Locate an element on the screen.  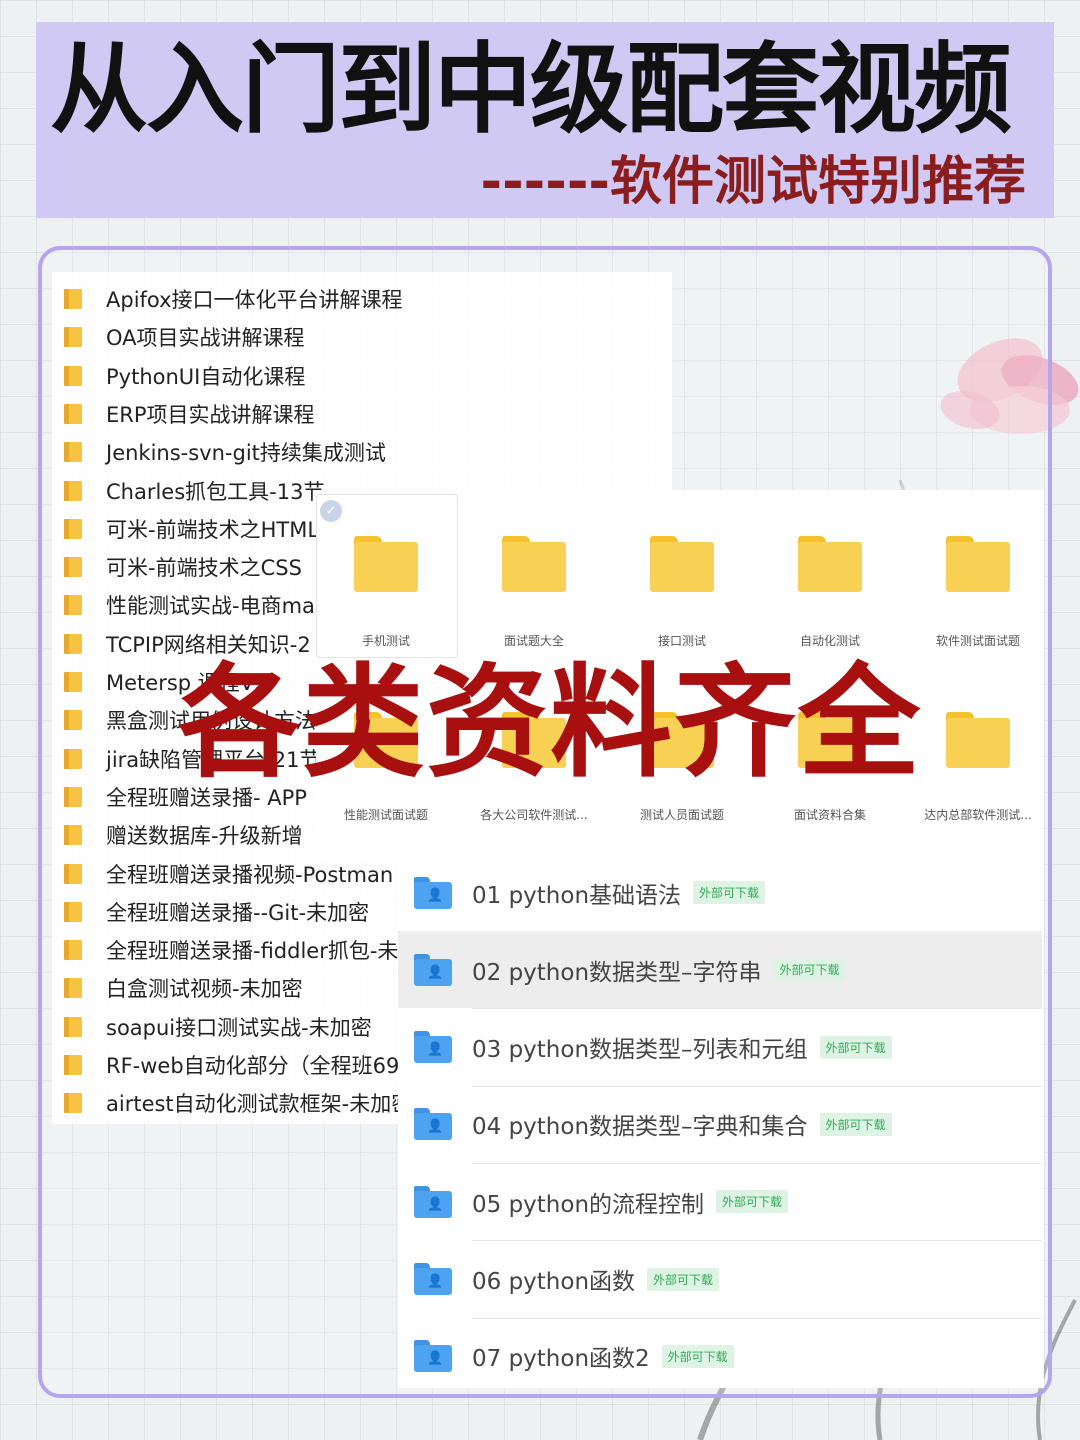
folder-list-label: 赠送数据库-升级新增 is located at coordinates (204, 836).